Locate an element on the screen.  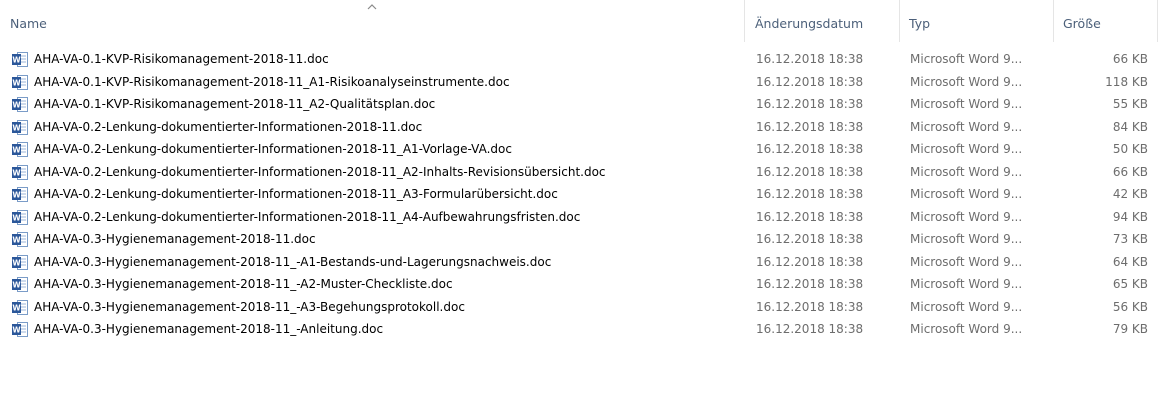
file-size: 50 KB is located at coordinates (1130, 149).